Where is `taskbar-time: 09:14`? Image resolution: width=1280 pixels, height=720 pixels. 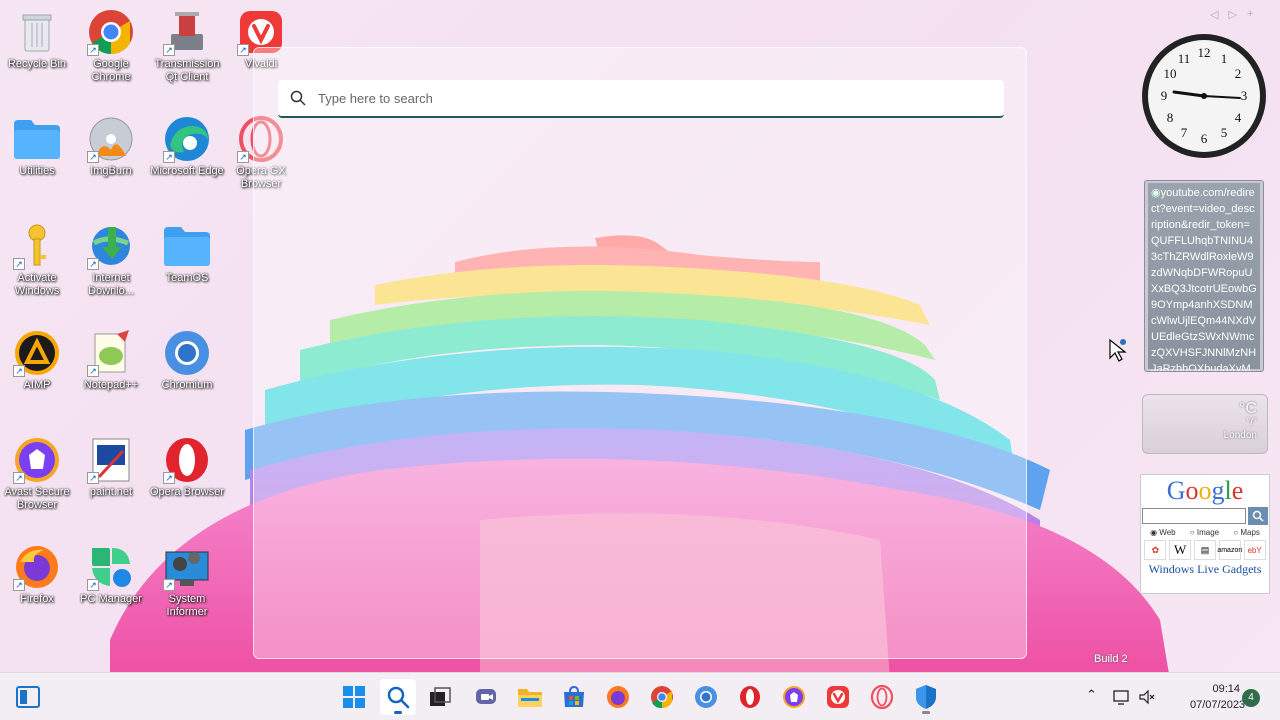
taskbar-time: 09:14 is located at coordinates (1226, 689).